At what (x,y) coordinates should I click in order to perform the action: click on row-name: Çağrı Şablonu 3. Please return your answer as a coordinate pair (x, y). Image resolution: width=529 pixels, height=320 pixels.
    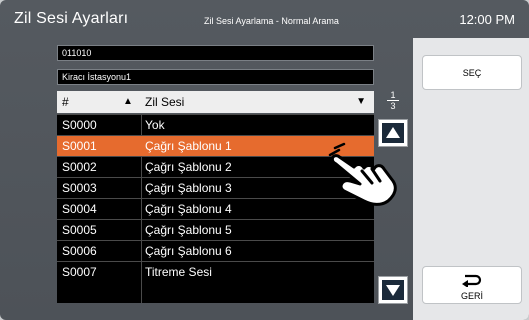
    Looking at the image, I should click on (188, 188).